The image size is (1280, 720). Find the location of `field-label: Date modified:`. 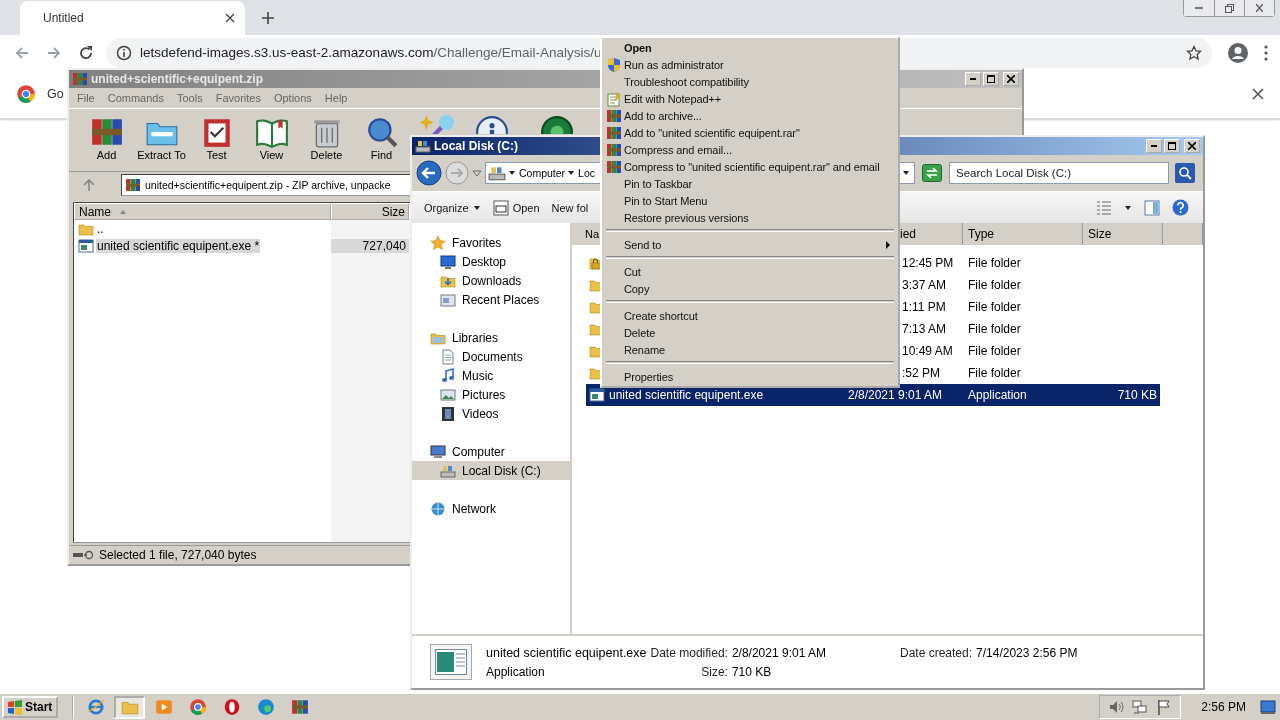

field-label: Date modified: is located at coordinates (689, 652).